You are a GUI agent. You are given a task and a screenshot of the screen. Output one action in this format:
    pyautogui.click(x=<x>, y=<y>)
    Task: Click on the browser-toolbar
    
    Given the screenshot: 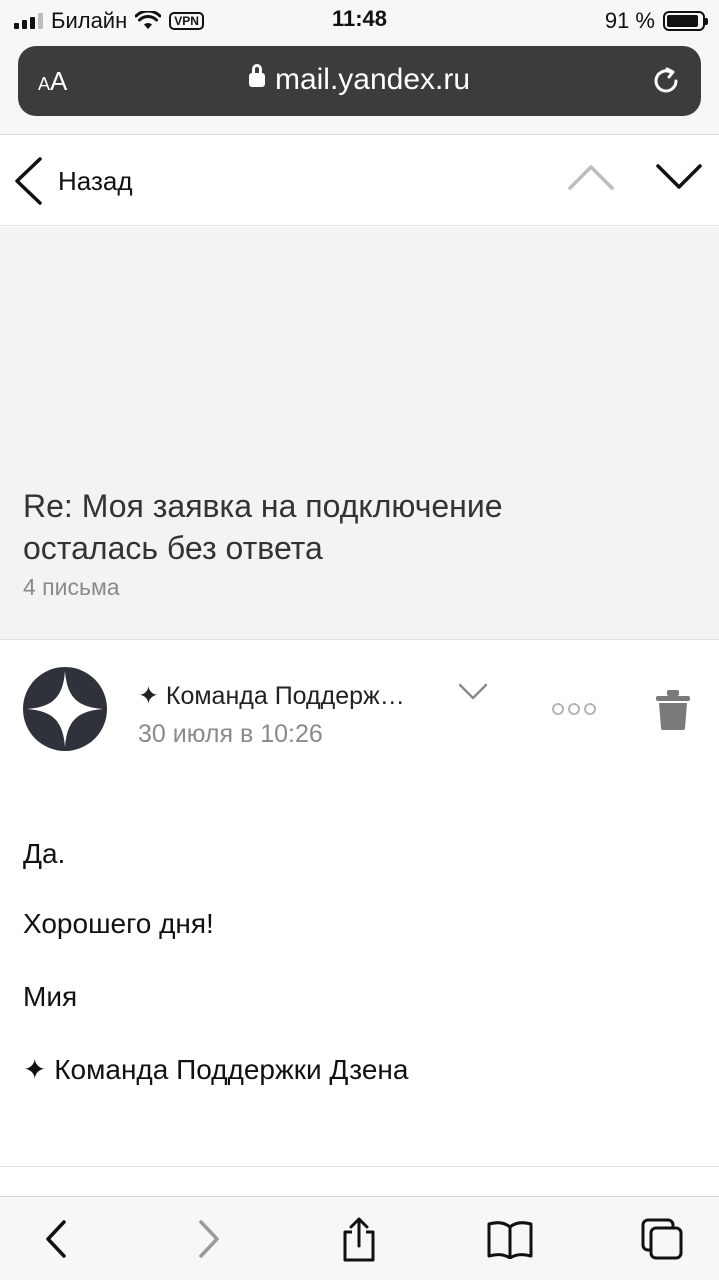 What is the action you would take?
    pyautogui.click(x=359, y=1238)
    